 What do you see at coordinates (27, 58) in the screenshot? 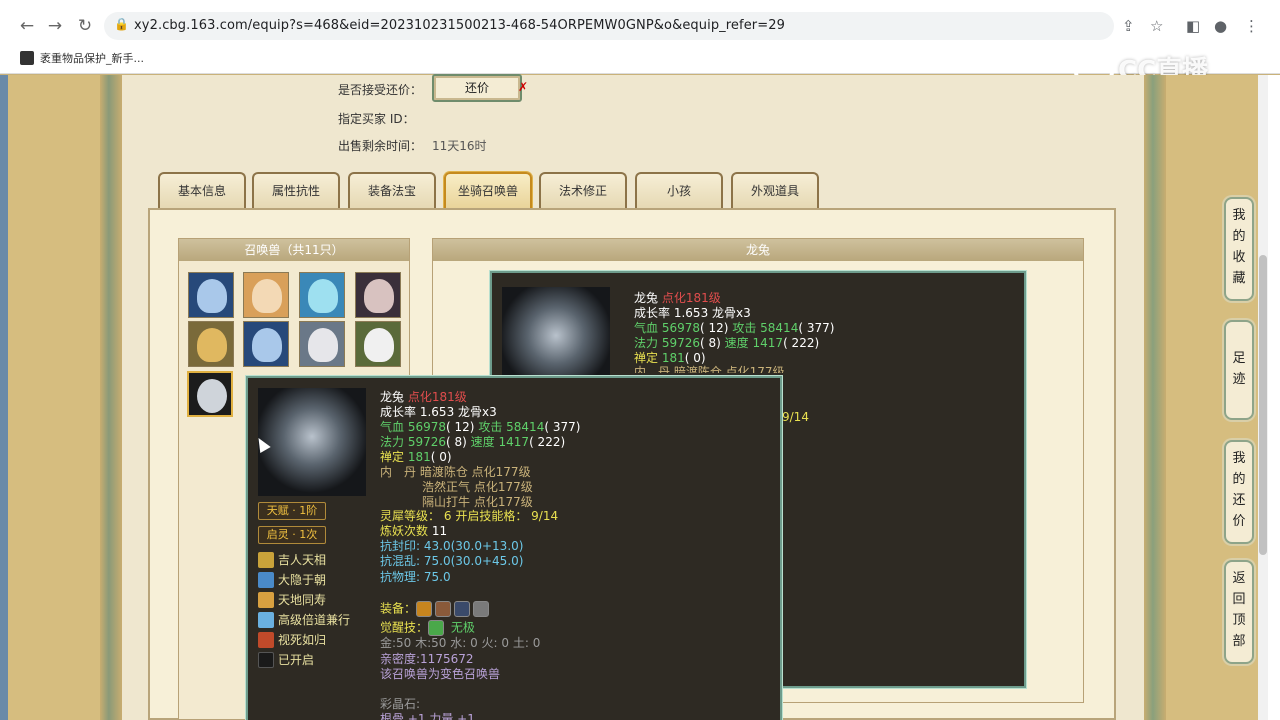
I see `bookmark-favicon-icon` at bounding box center [27, 58].